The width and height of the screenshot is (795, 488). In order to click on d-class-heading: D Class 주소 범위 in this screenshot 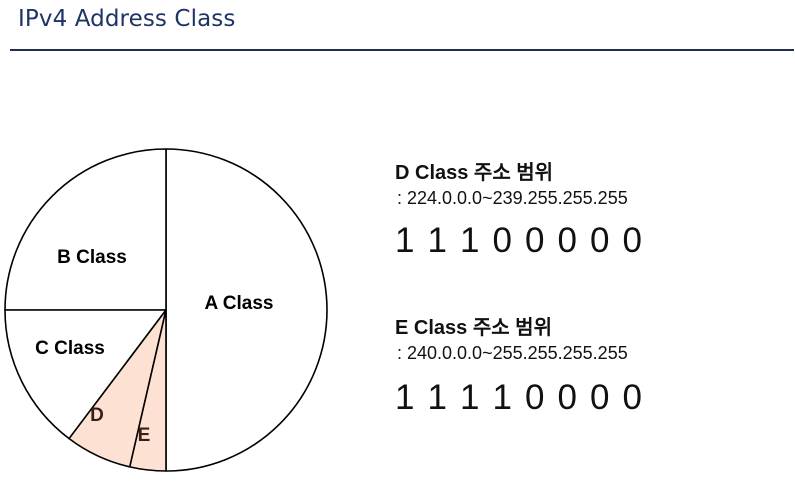, I will do `click(474, 173)`.